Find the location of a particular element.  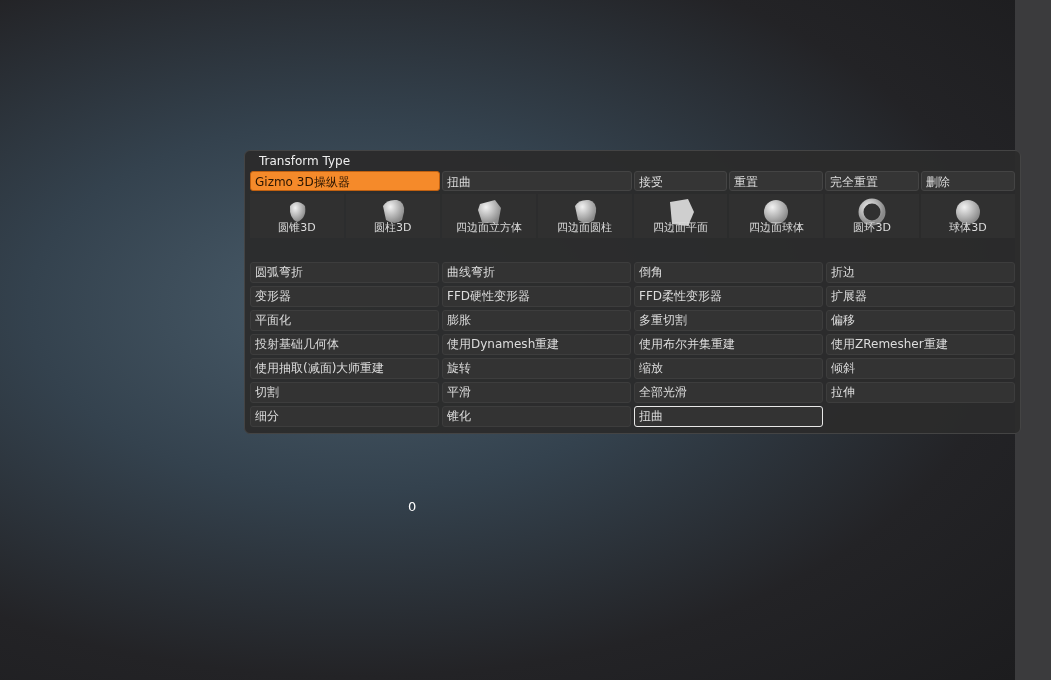

transform-item: 投射基础几何体 is located at coordinates (344, 344).